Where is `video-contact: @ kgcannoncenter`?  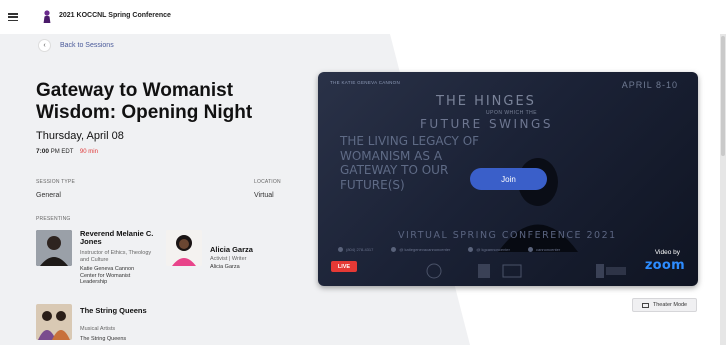 video-contact: @ kgcannoncenter is located at coordinates (489, 249).